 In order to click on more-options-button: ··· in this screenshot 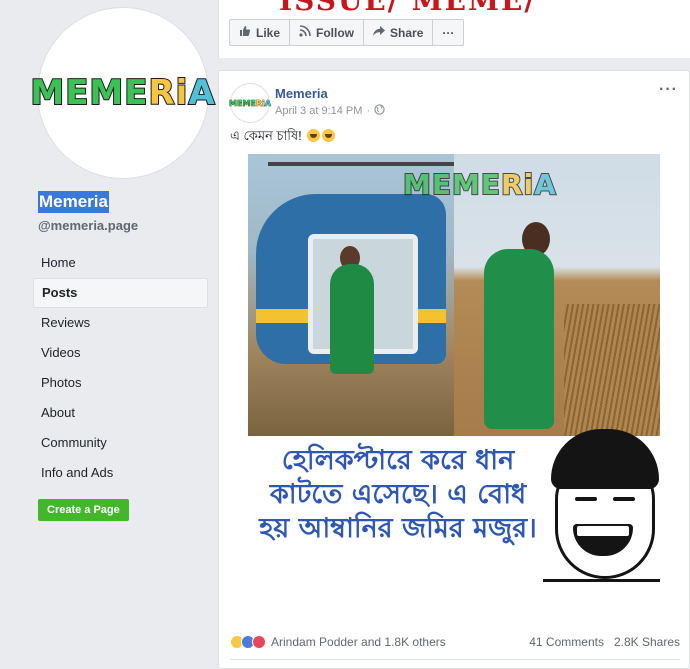, I will do `click(449, 32)`.